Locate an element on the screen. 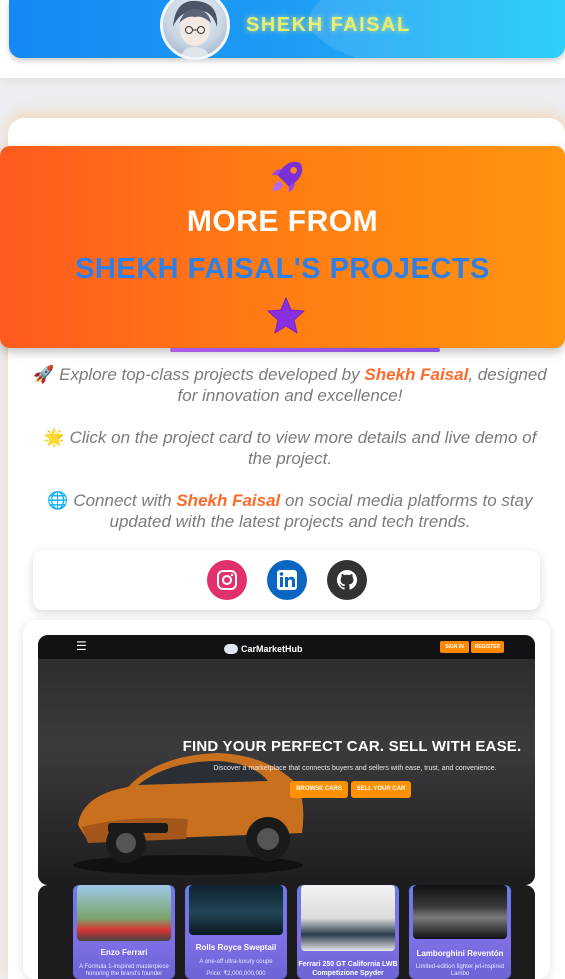 Image resolution: width=565 pixels, height=979 pixels. avatar-illustration is located at coordinates (195, 28).